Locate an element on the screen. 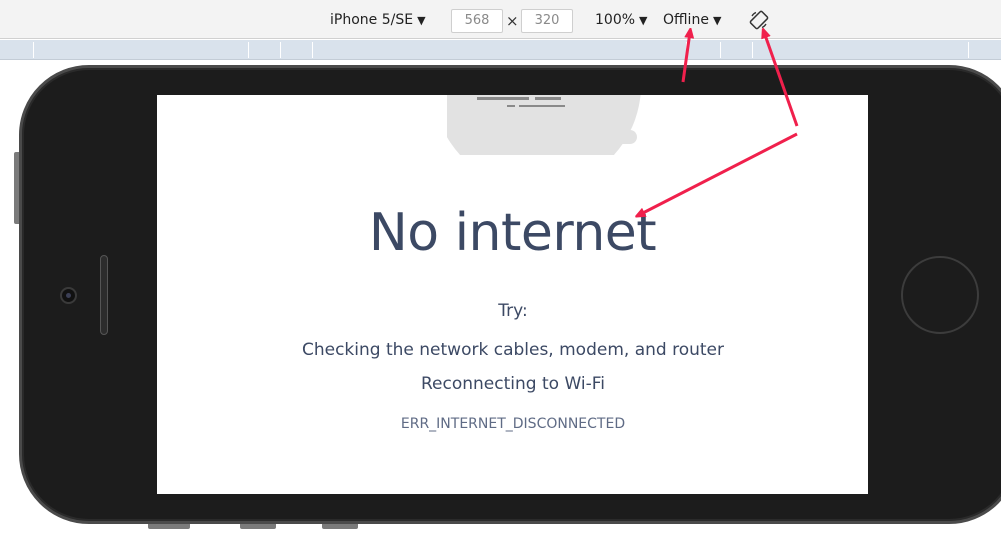 The height and width of the screenshot is (558, 1001). try-label: Try: is located at coordinates (513, 311).